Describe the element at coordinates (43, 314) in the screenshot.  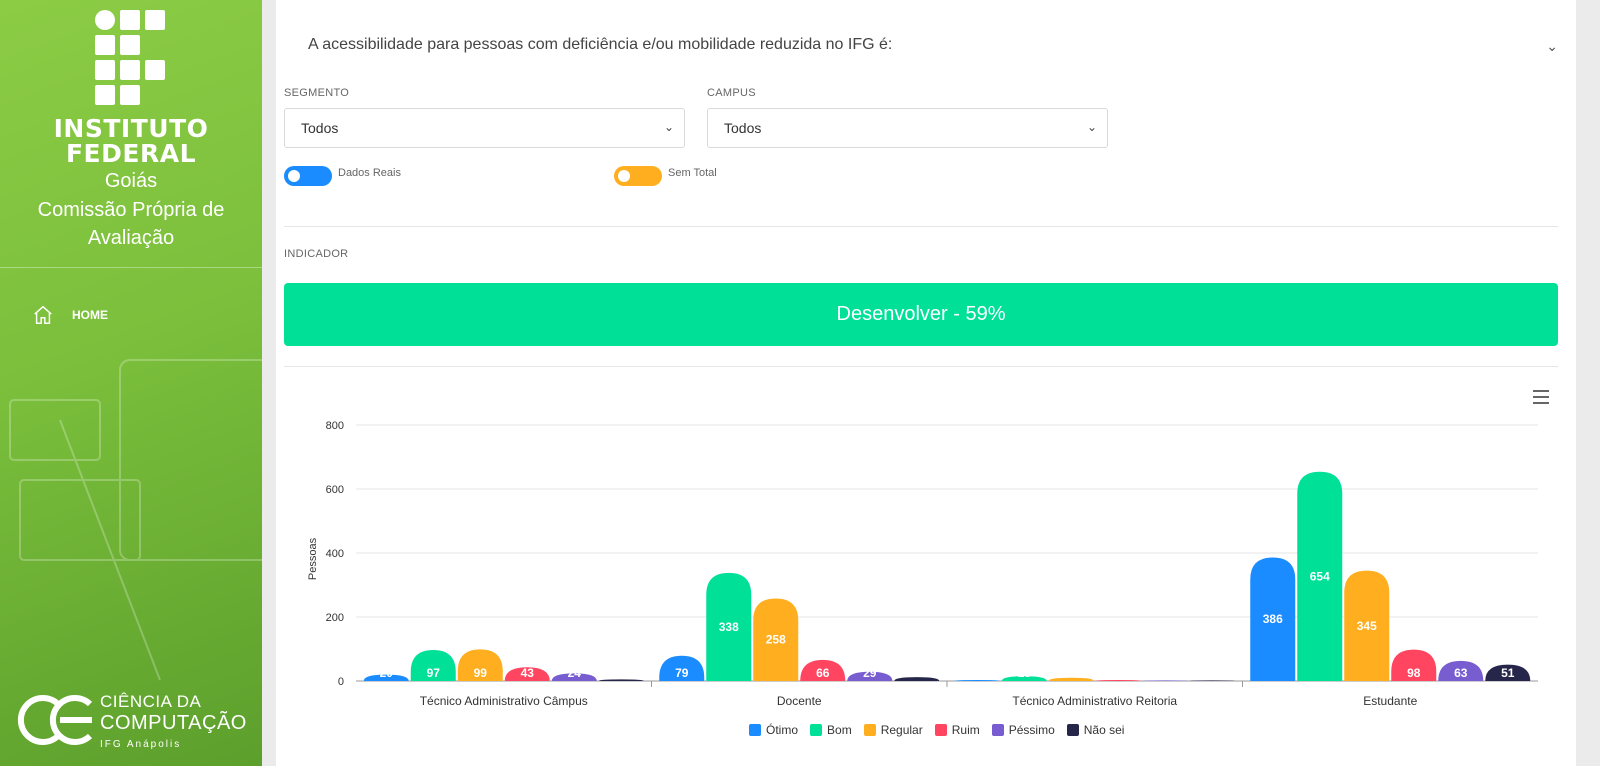
I see `home-icon` at that location.